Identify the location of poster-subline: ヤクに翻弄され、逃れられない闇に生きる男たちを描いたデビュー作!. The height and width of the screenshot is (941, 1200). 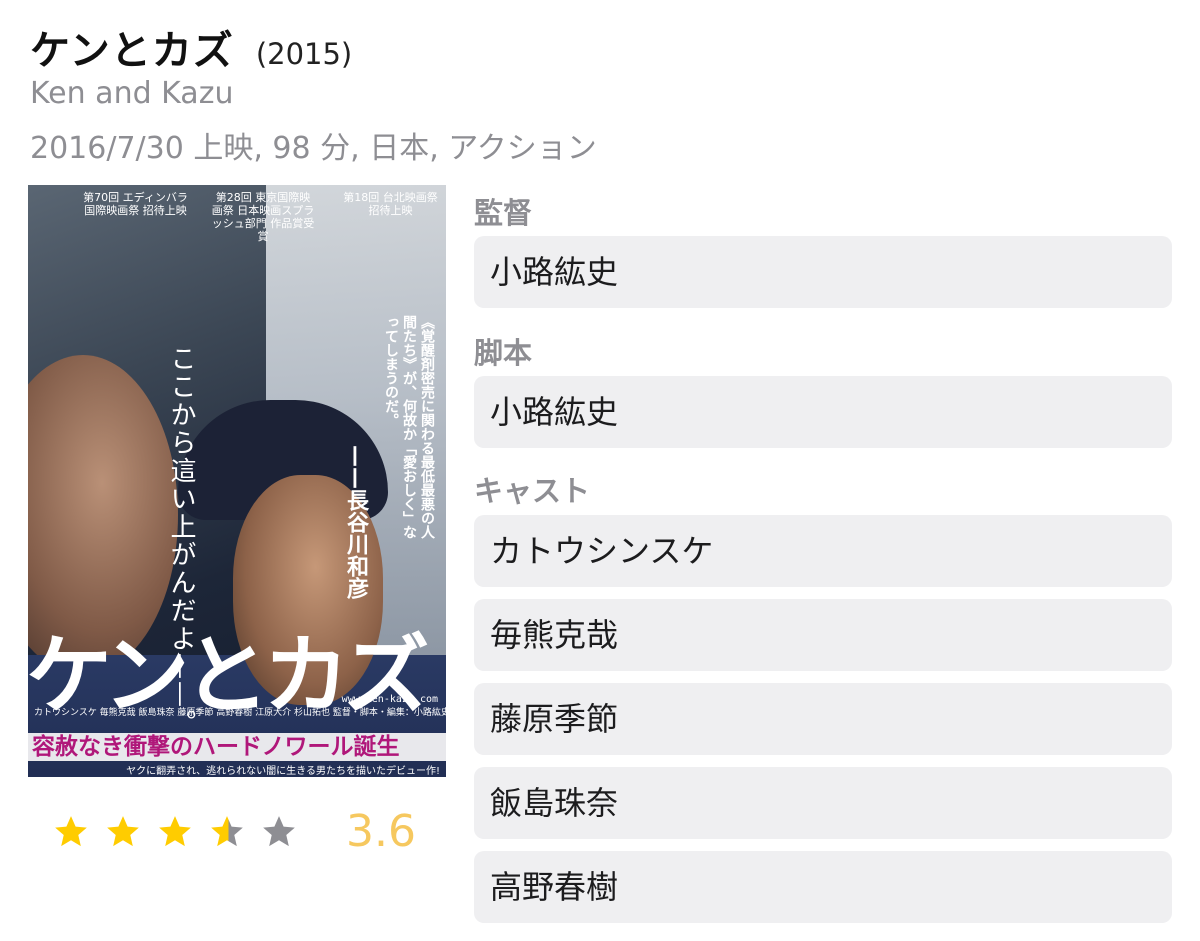
(283, 771).